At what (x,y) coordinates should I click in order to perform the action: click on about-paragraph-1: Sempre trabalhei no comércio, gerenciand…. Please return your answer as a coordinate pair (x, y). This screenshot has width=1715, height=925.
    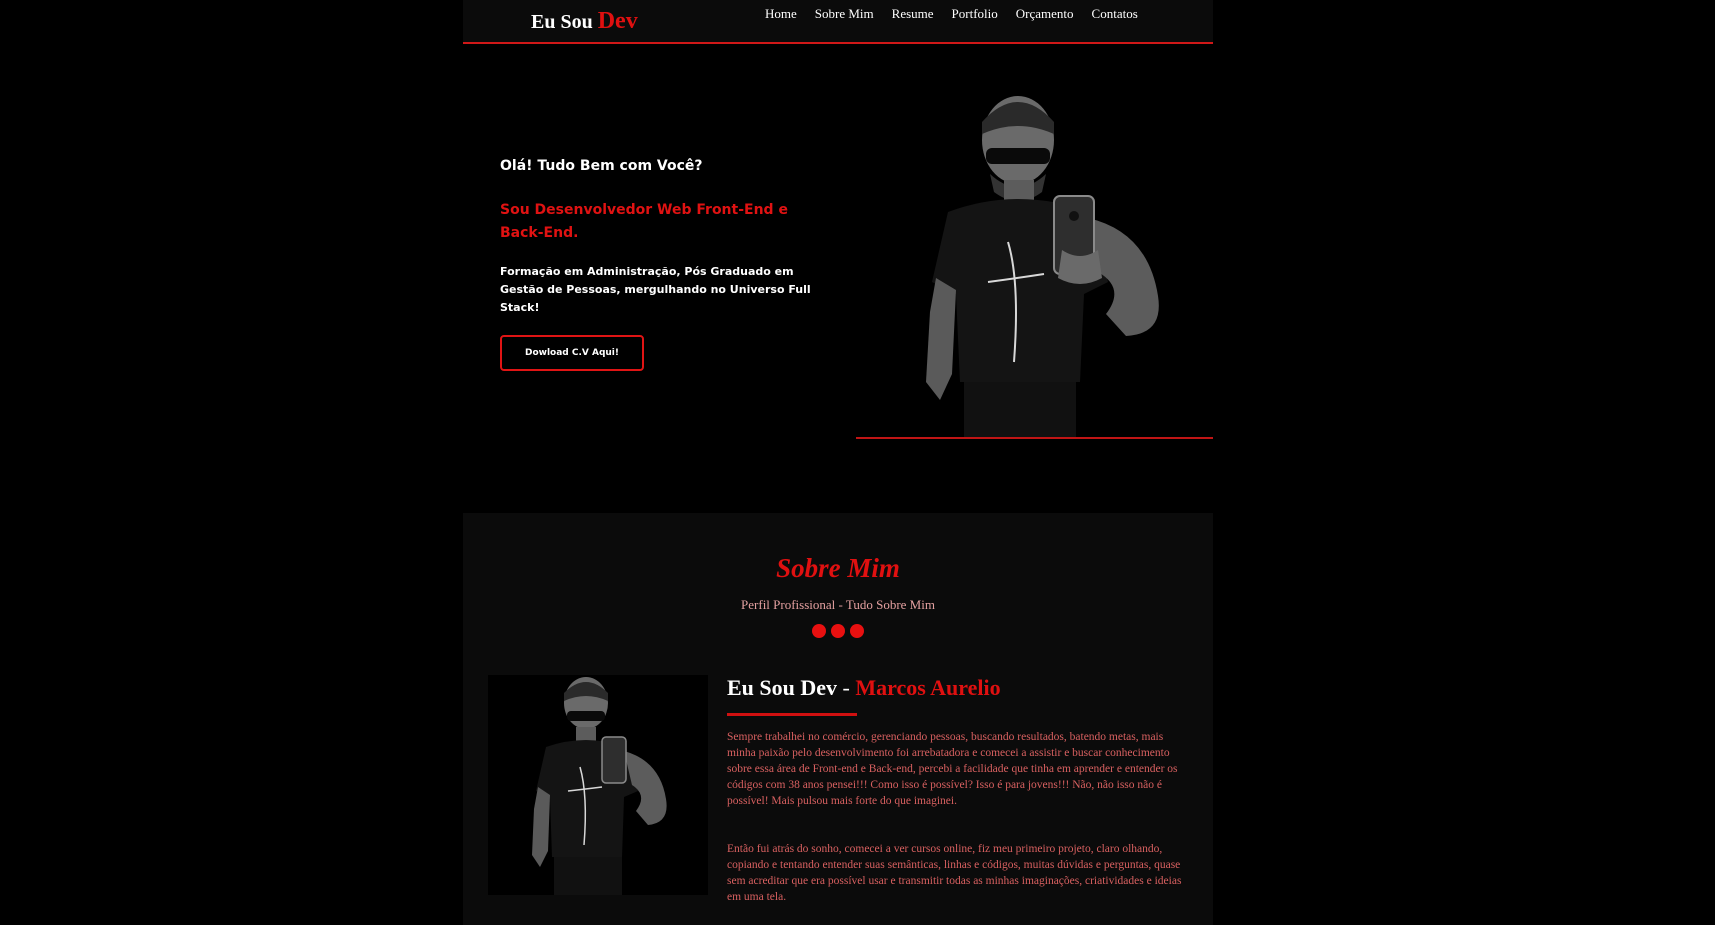
    Looking at the image, I should click on (952, 769).